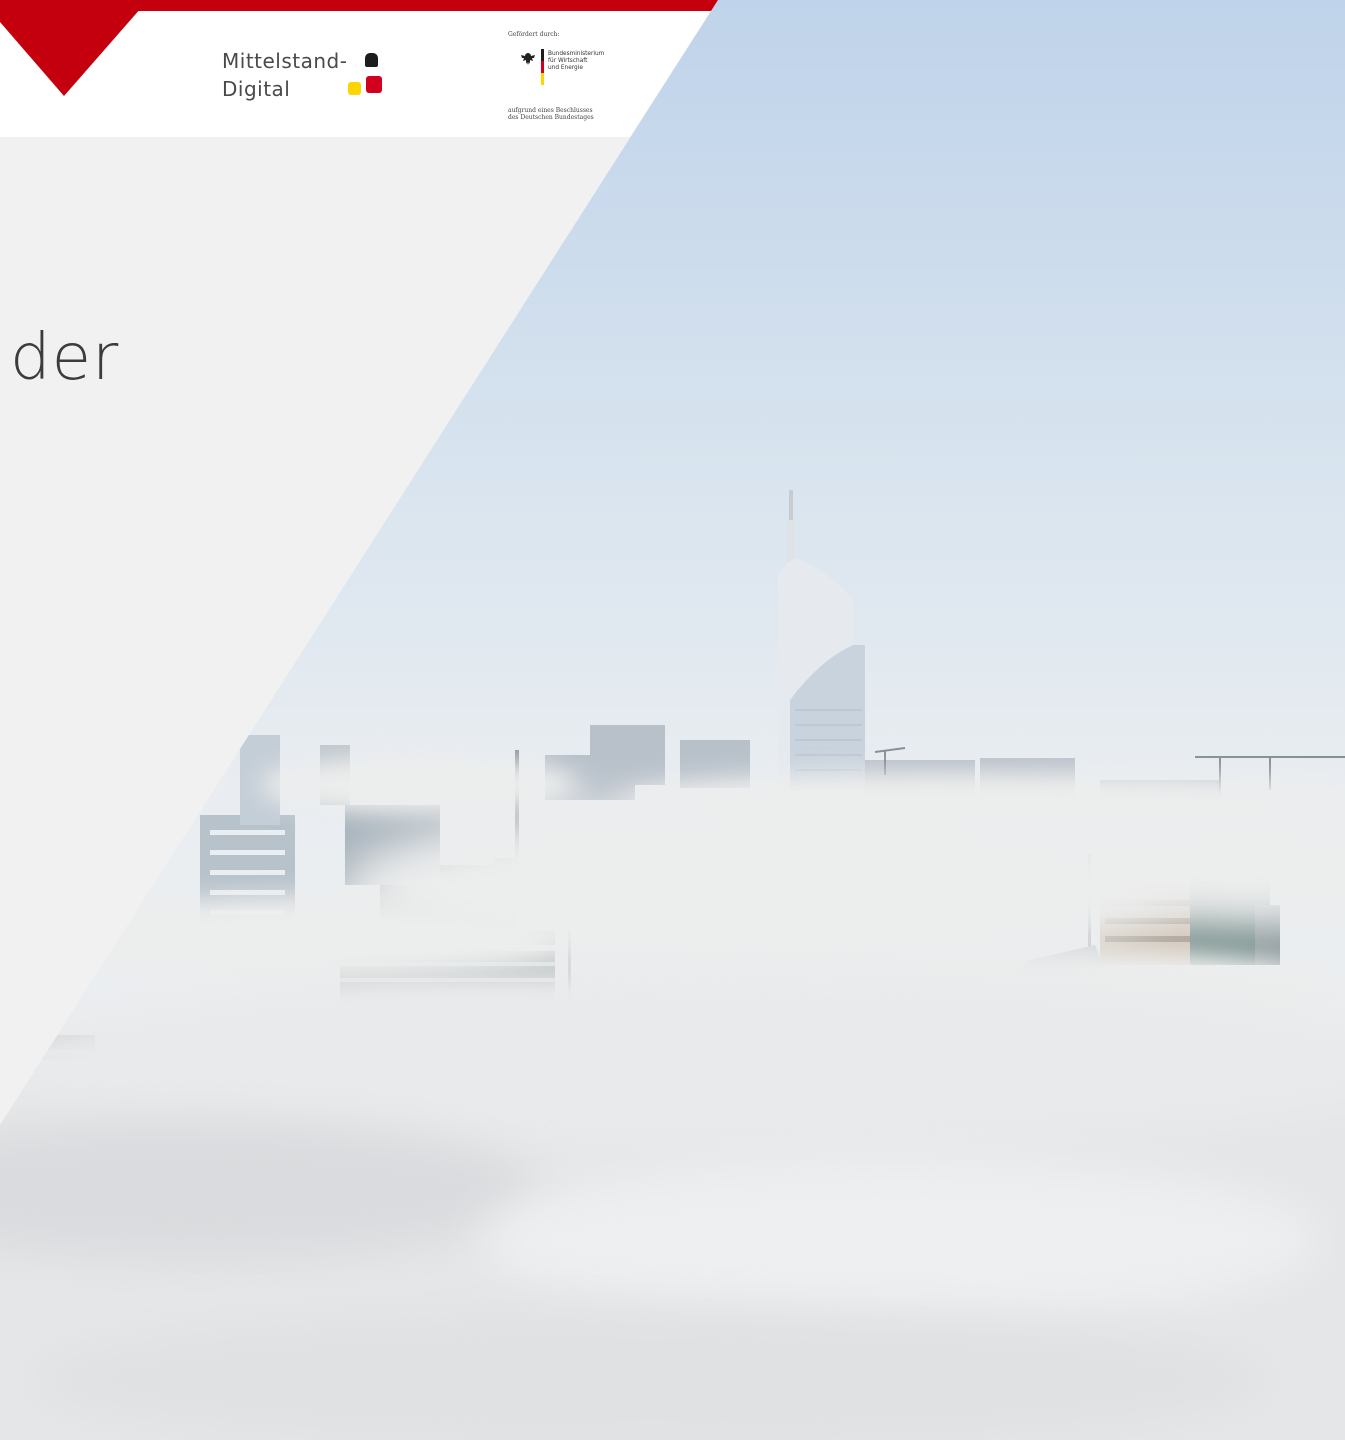  I want to click on red-square-icon, so click(374, 84).